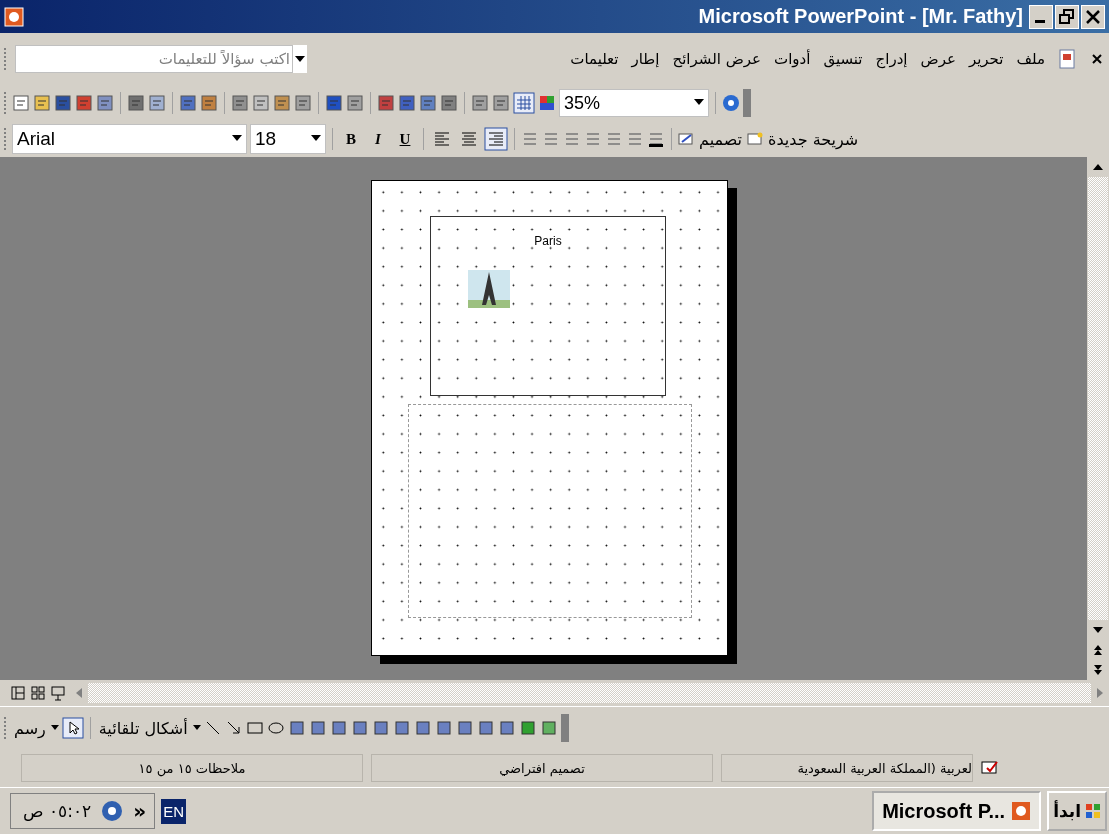 This screenshot has width=1109, height=834. I want to click on help-search-field: اكتب سؤالاً للتعليمات, so click(154, 59).